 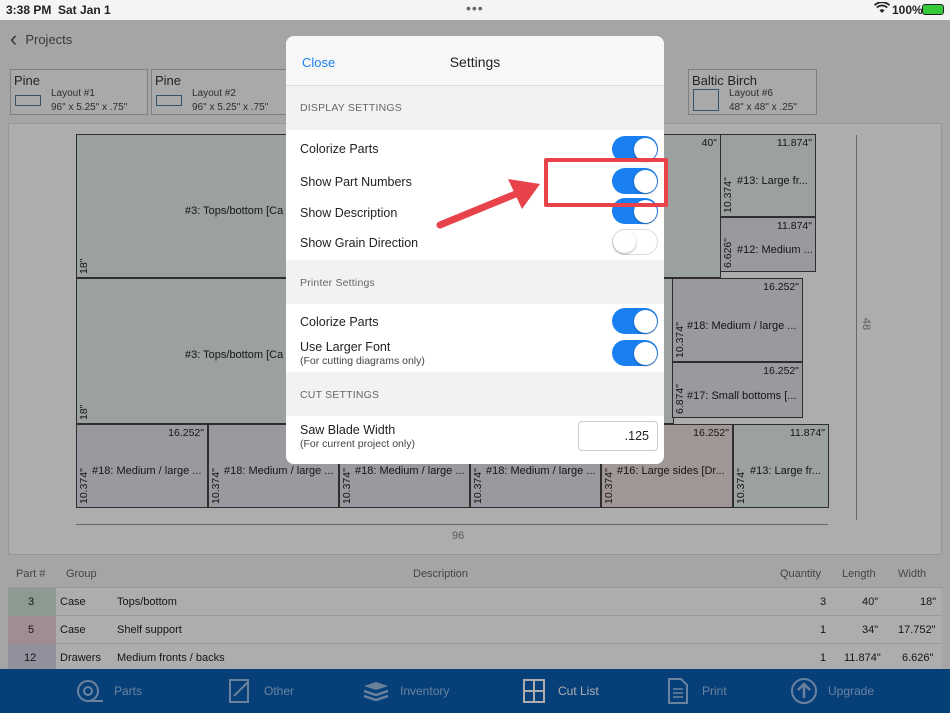 I want to click on setting-sublabel: (For cutting diagrams only), so click(x=362, y=361).